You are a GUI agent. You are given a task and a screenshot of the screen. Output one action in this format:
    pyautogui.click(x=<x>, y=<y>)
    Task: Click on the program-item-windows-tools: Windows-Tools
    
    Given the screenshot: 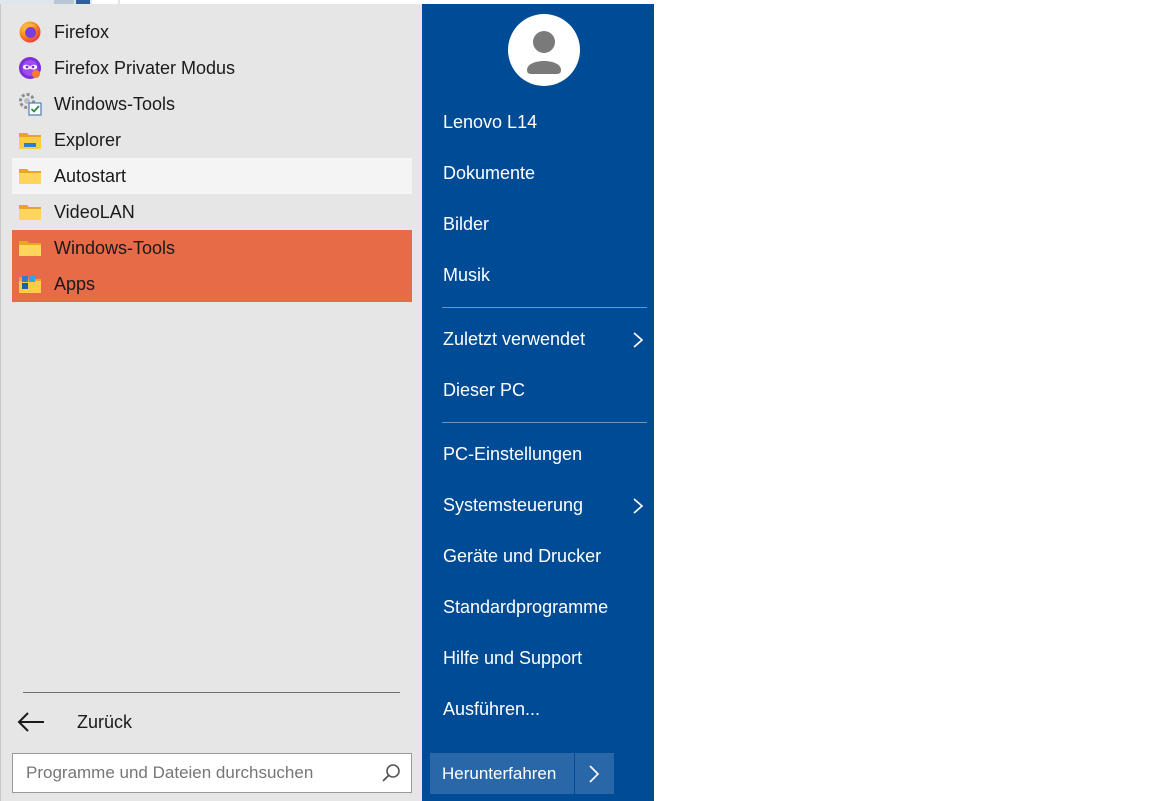 What is the action you would take?
    pyautogui.click(x=212, y=104)
    